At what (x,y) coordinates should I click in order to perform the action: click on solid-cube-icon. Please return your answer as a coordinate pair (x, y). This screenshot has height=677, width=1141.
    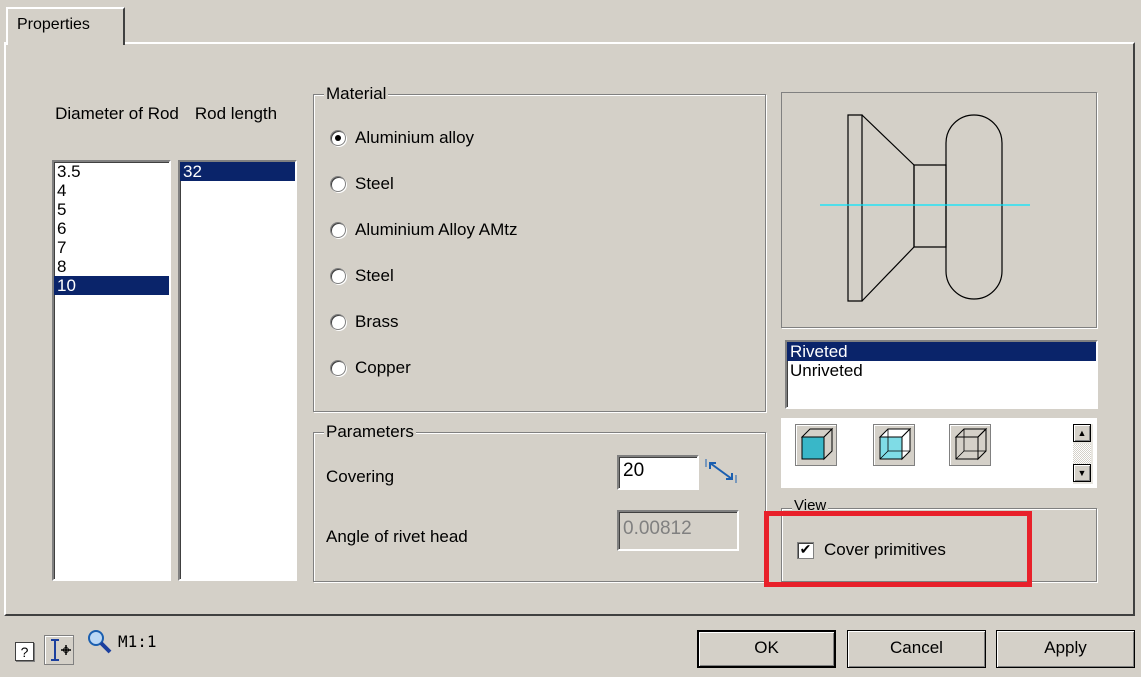
    Looking at the image, I should click on (817, 444).